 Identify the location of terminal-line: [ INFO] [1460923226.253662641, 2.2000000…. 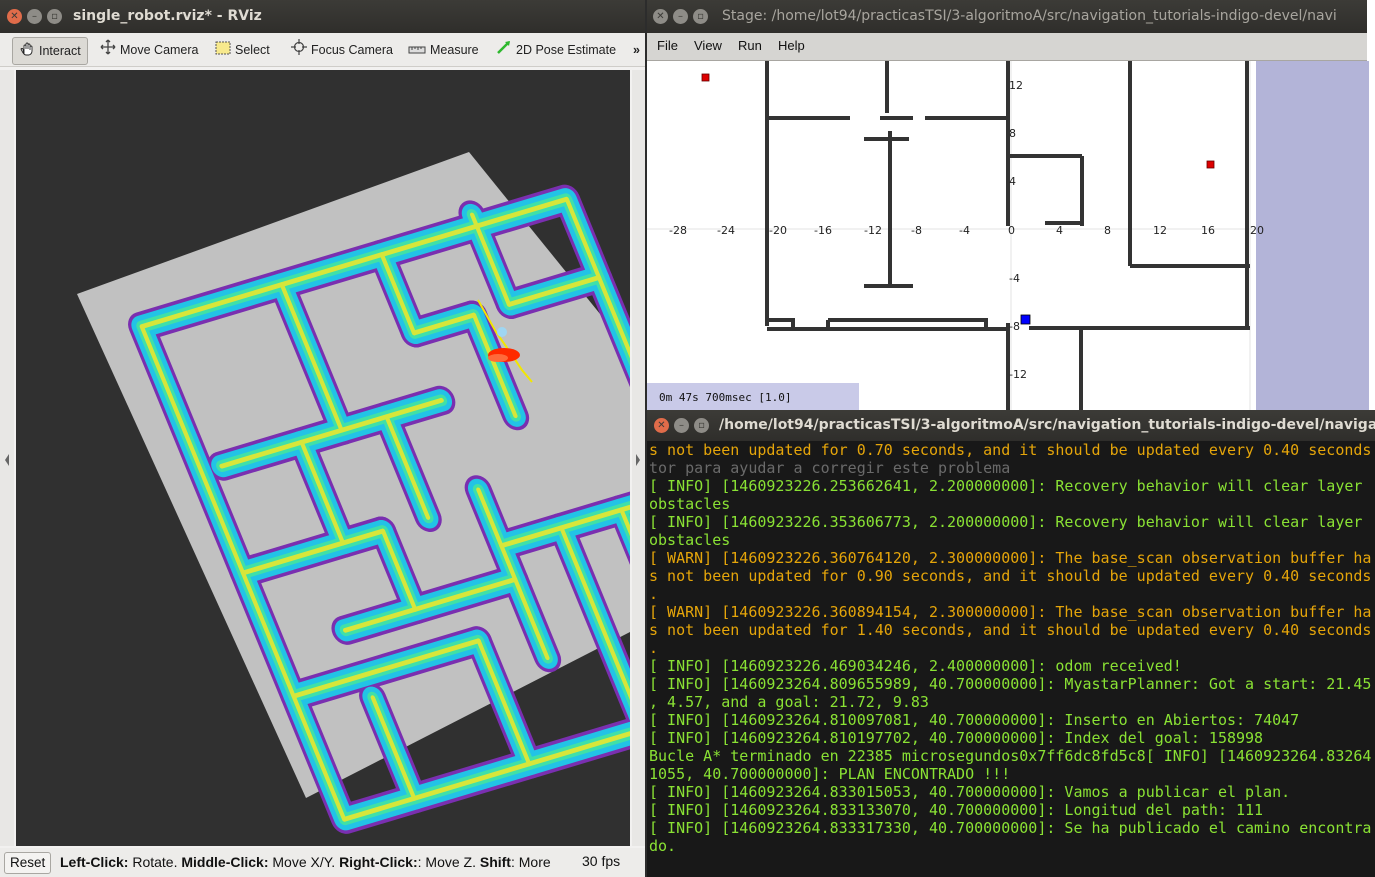
(1006, 486).